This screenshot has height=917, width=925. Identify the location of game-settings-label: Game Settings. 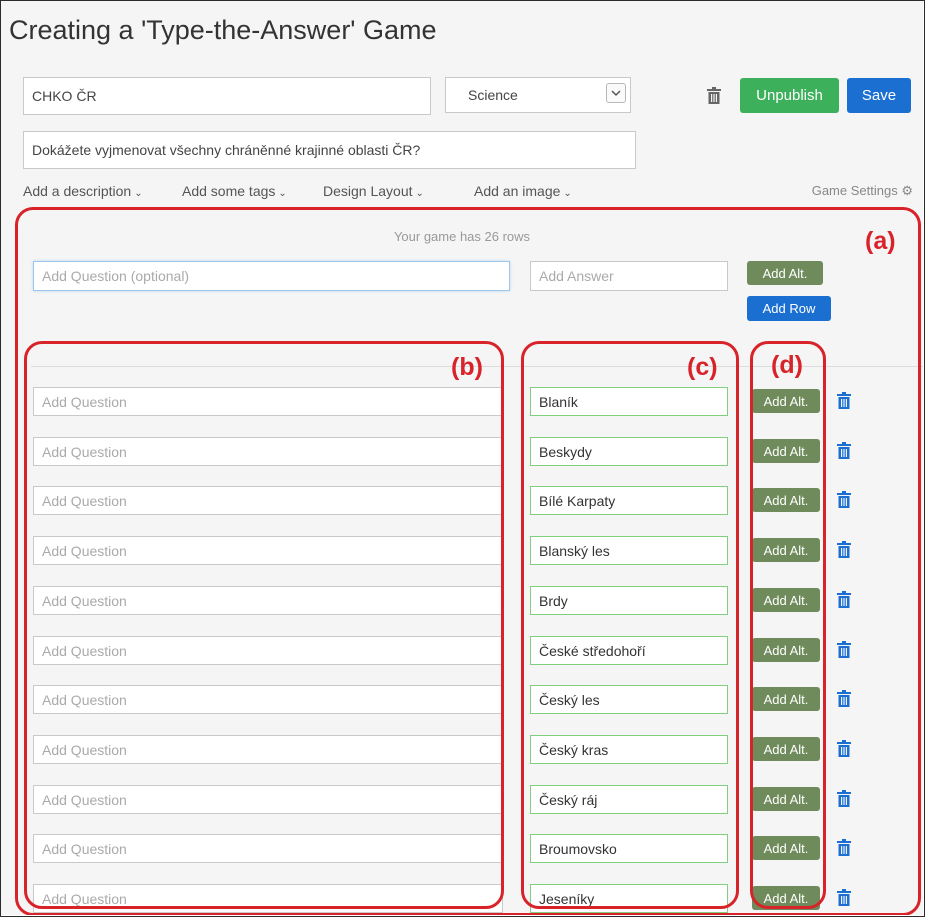
(854, 190).